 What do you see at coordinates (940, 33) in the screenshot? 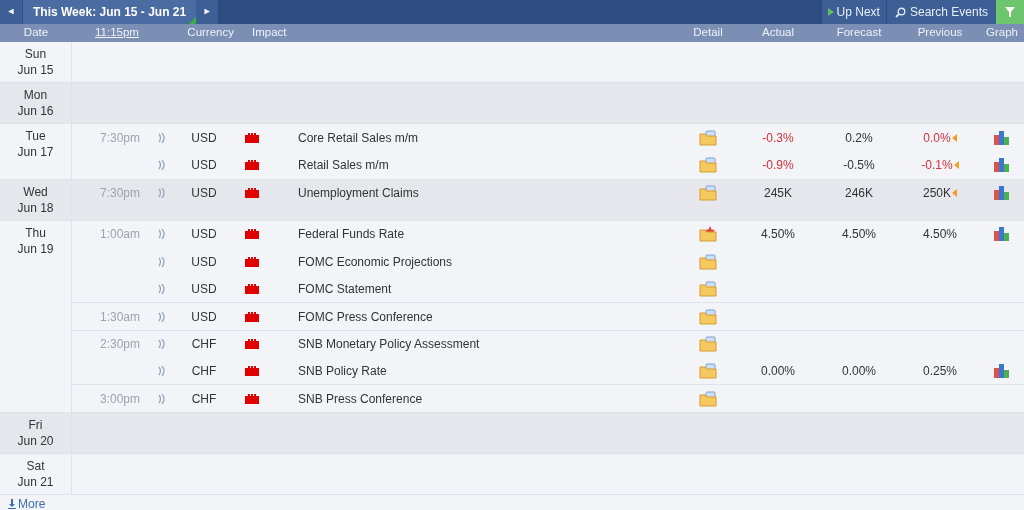
I see `column-title: Previous` at bounding box center [940, 33].